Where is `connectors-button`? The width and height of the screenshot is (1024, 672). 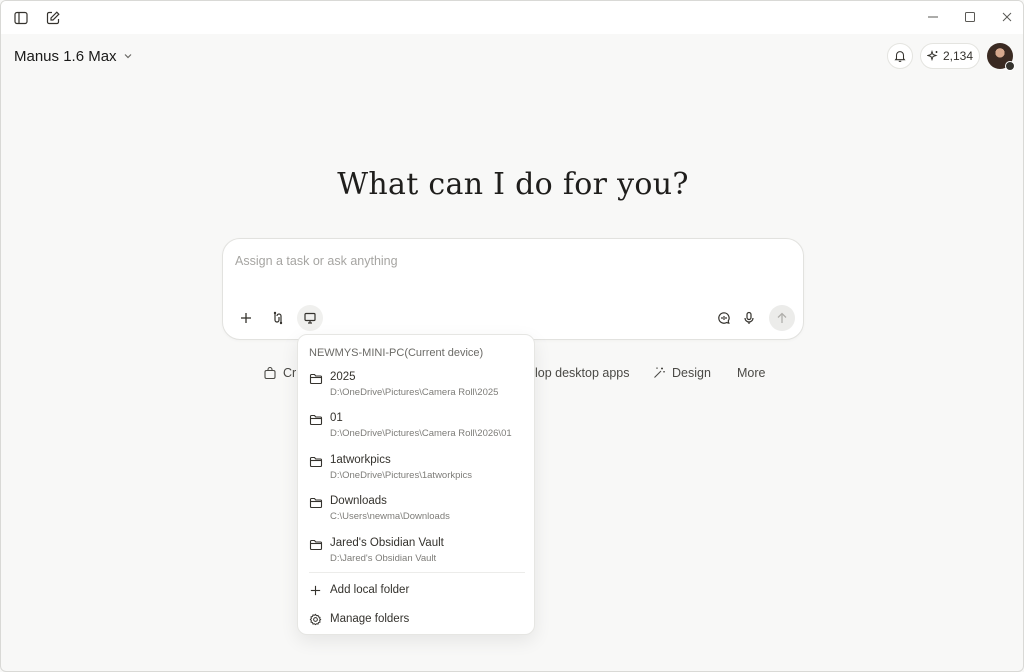
connectors-button is located at coordinates (278, 318).